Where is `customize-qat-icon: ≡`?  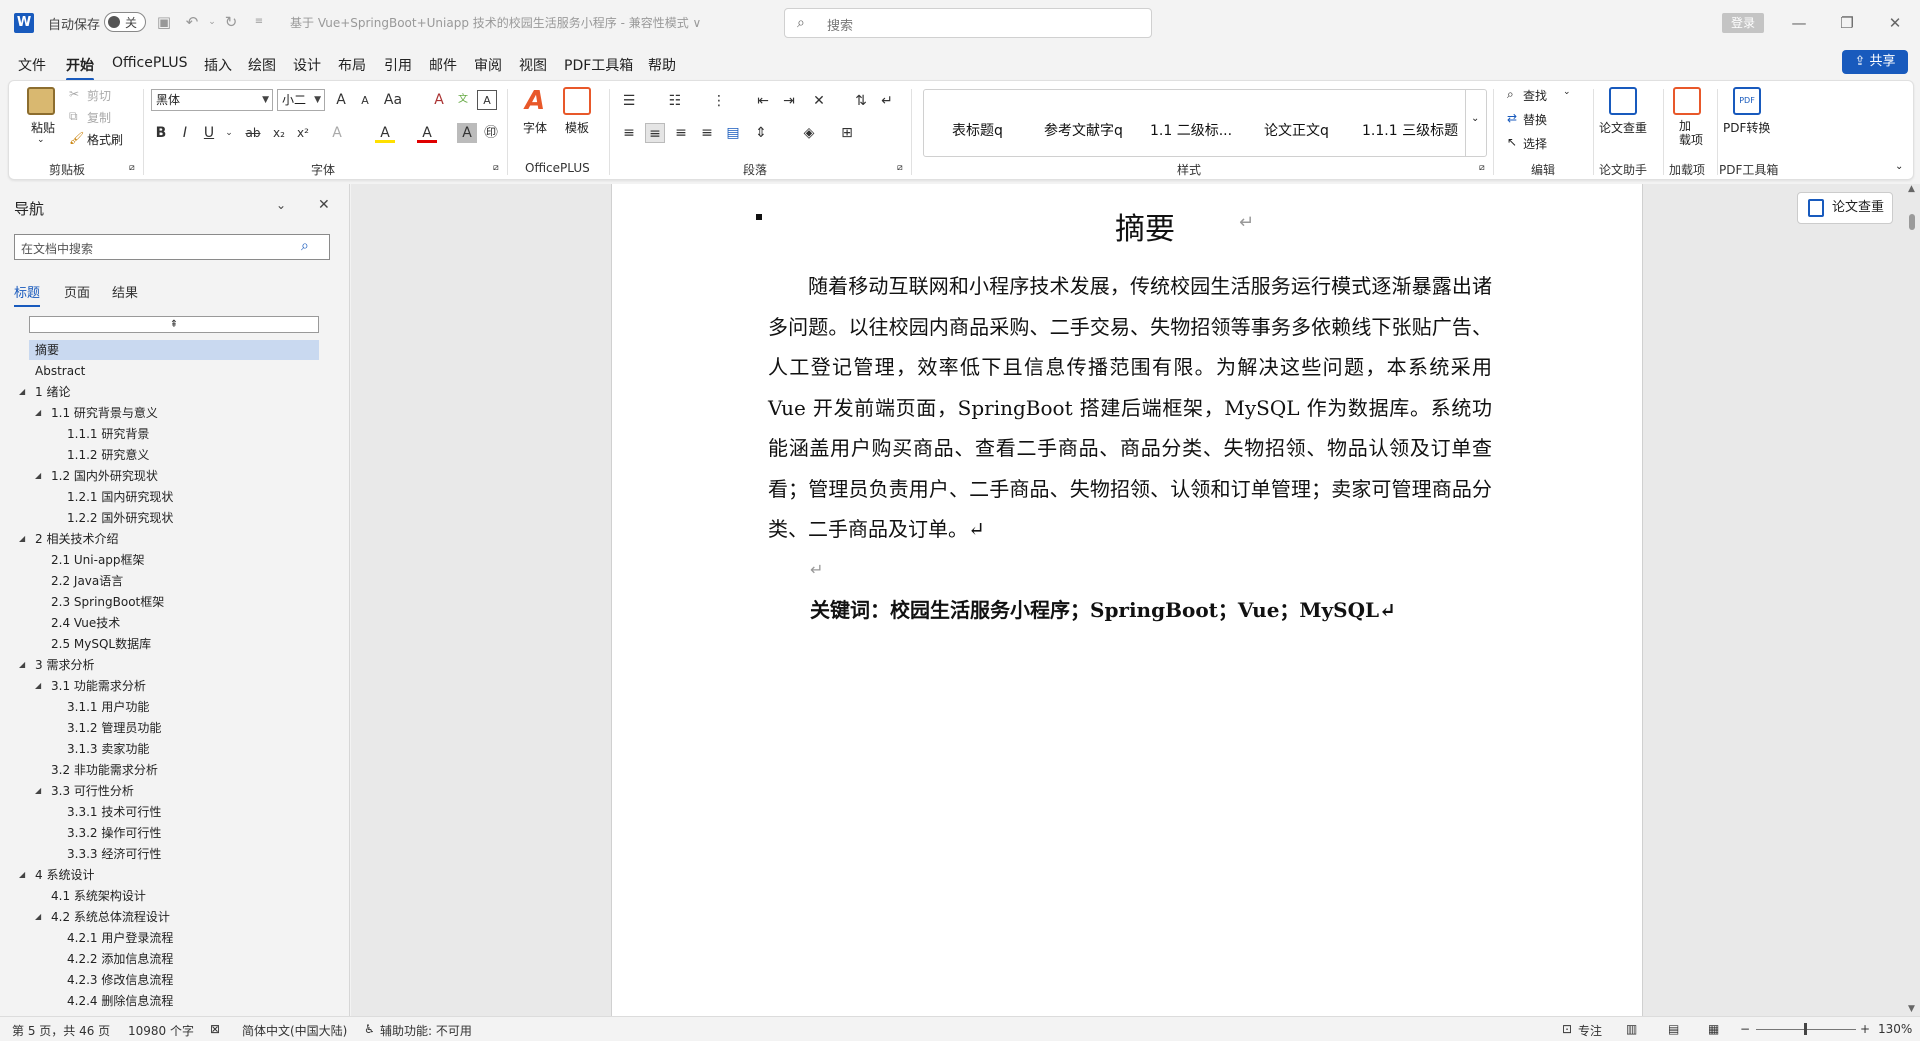 customize-qat-icon: ≡ is located at coordinates (259, 22).